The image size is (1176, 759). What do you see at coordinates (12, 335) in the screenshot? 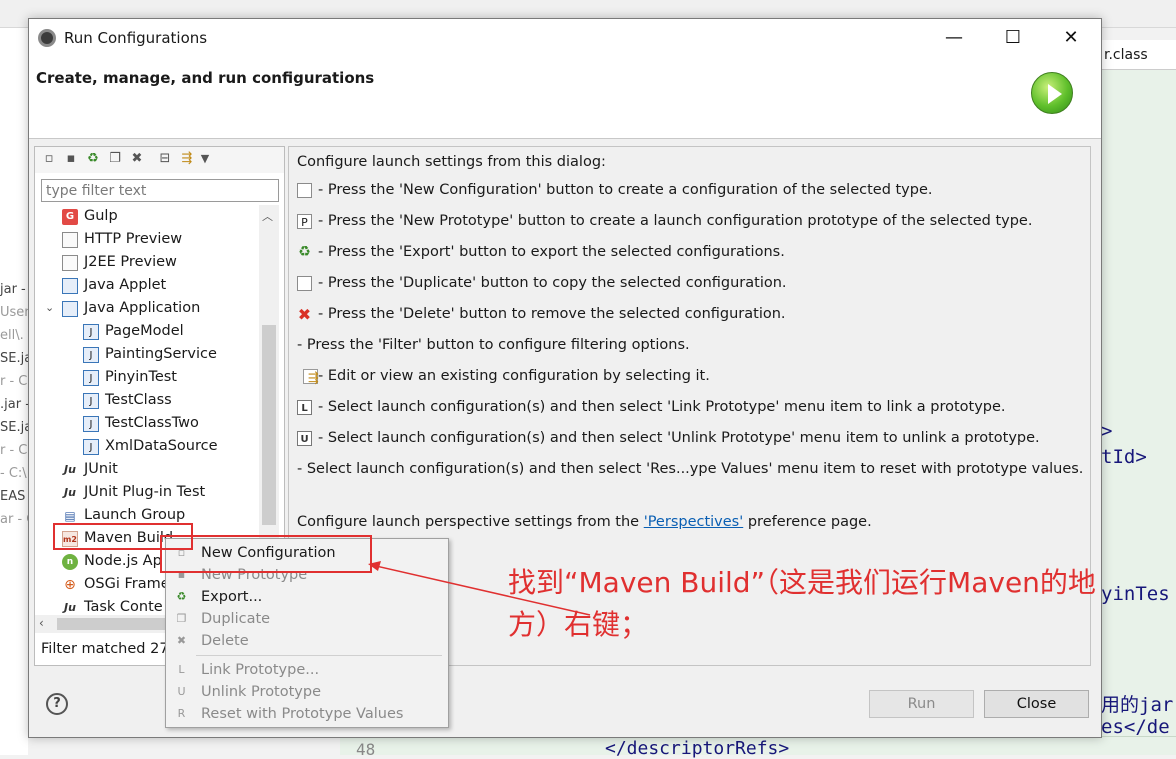
I see `bg-fragment: ell\.` at bounding box center [12, 335].